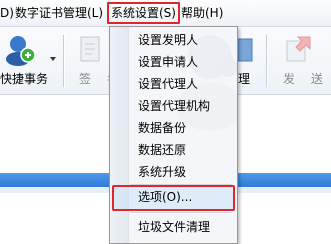 The height and width of the screenshot is (244, 331). What do you see at coordinates (21, 51) in the screenshot?
I see `quick-tasks-icon` at bounding box center [21, 51].